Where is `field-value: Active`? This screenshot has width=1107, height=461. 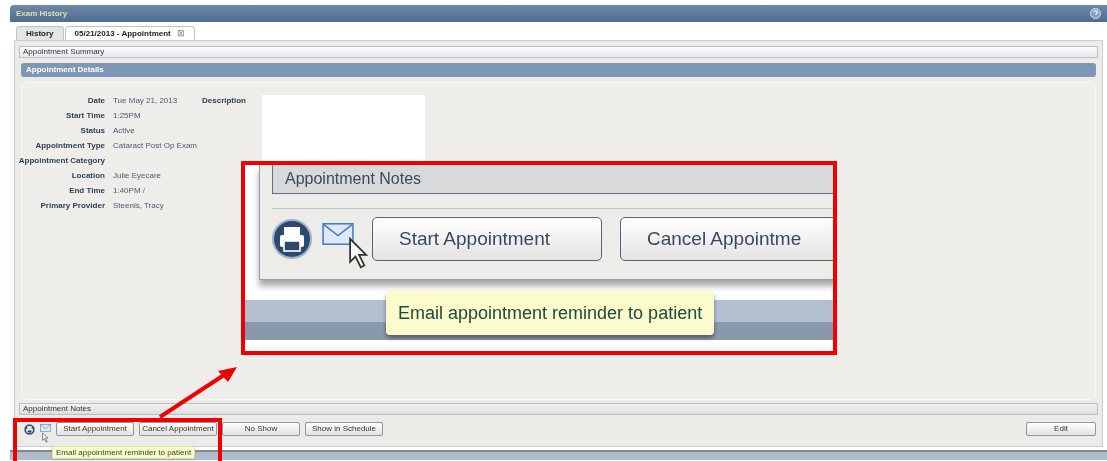 field-value: Active is located at coordinates (124, 130).